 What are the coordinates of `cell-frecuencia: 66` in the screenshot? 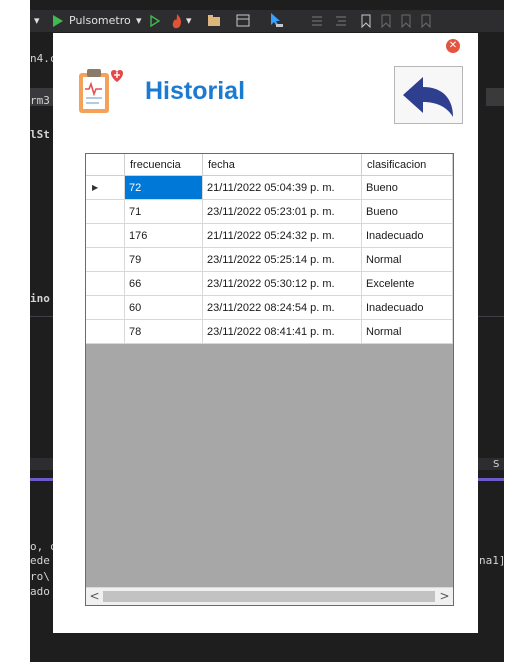 It's located at (164, 284).